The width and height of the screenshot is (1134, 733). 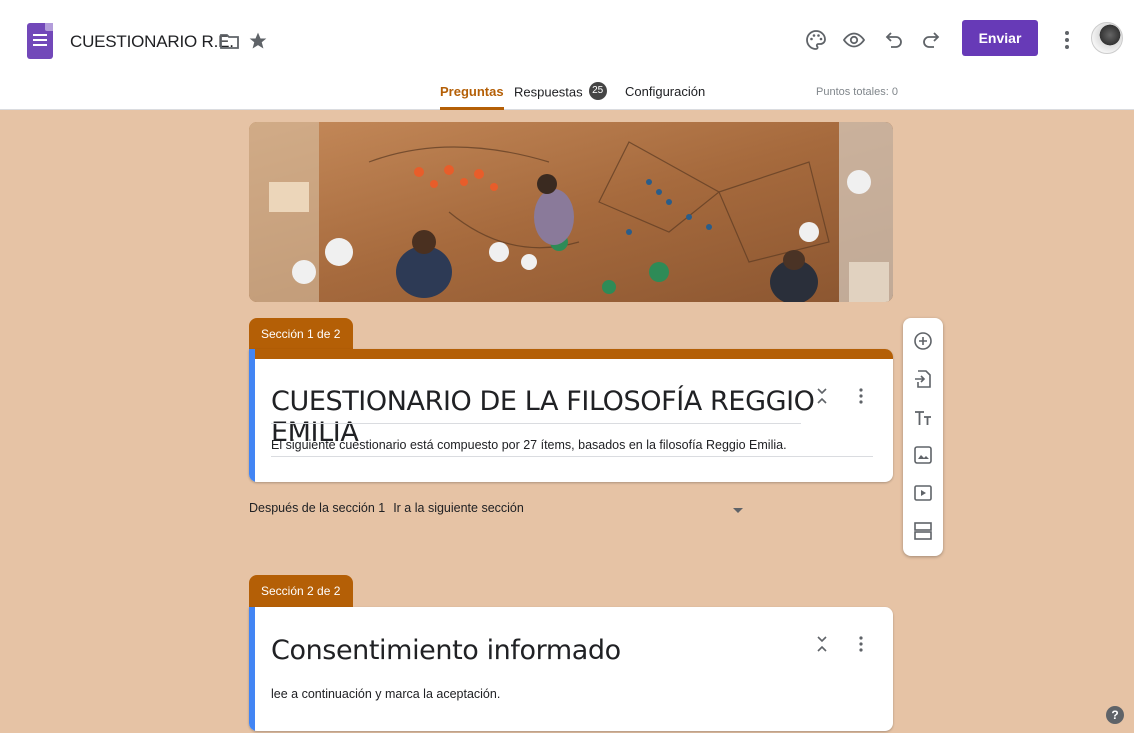 What do you see at coordinates (571, 212) in the screenshot?
I see `header-image` at bounding box center [571, 212].